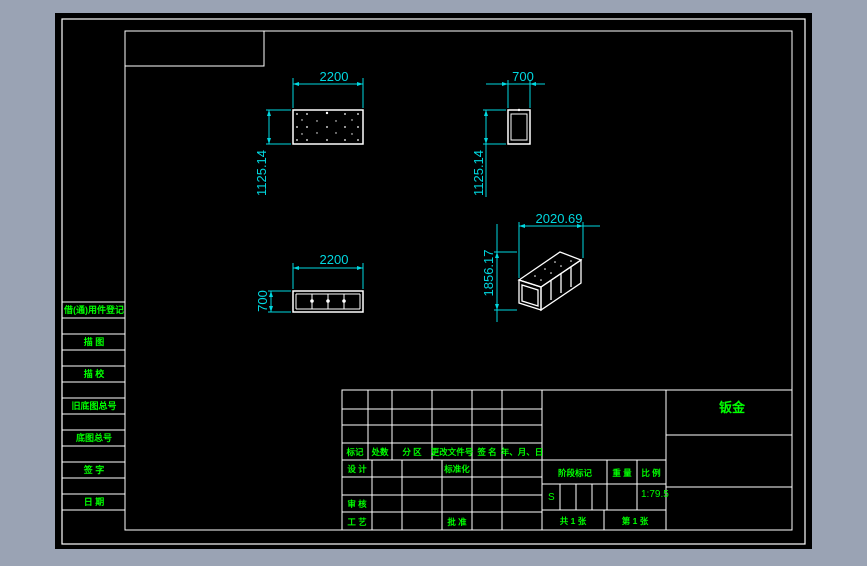  What do you see at coordinates (651, 473) in the screenshot?
I see `scale-label: 比 例` at bounding box center [651, 473].